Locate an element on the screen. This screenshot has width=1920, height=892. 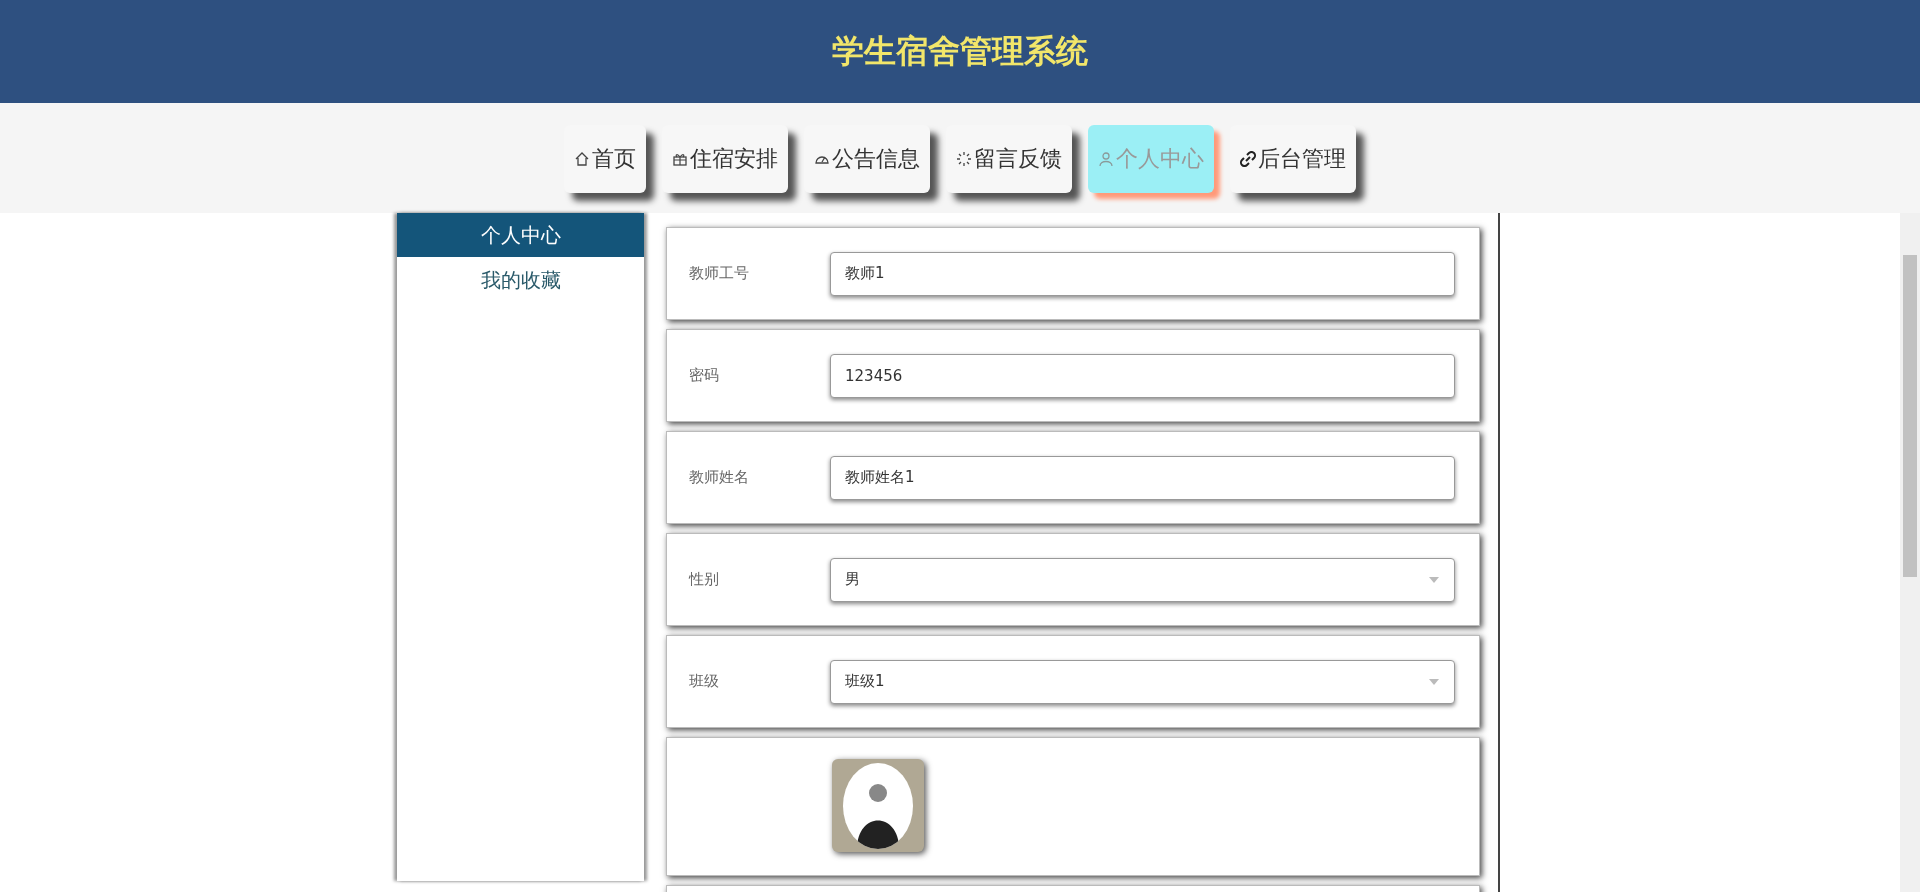
site-title: 学生宿舍管理系统 is located at coordinates (960, 51).